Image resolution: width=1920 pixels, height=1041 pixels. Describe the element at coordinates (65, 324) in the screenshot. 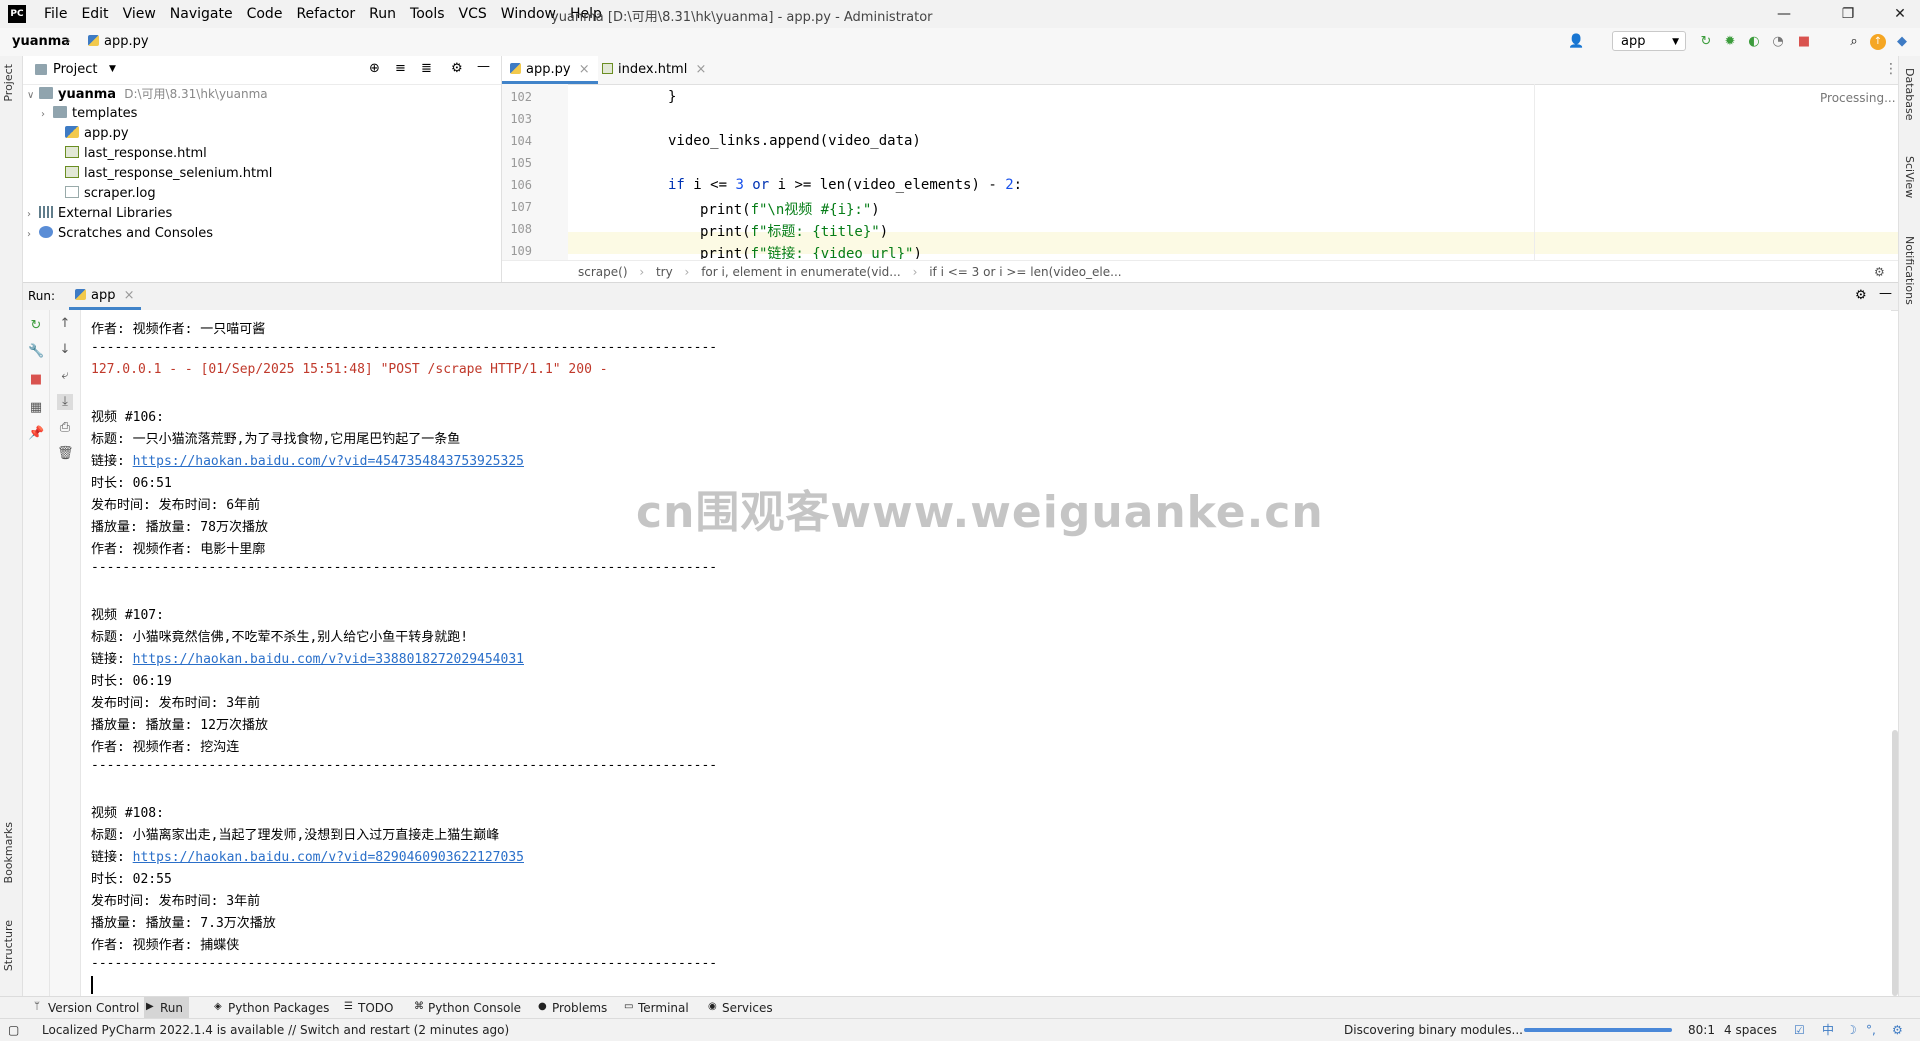

I see `scroll-up-icon: ↑` at that location.